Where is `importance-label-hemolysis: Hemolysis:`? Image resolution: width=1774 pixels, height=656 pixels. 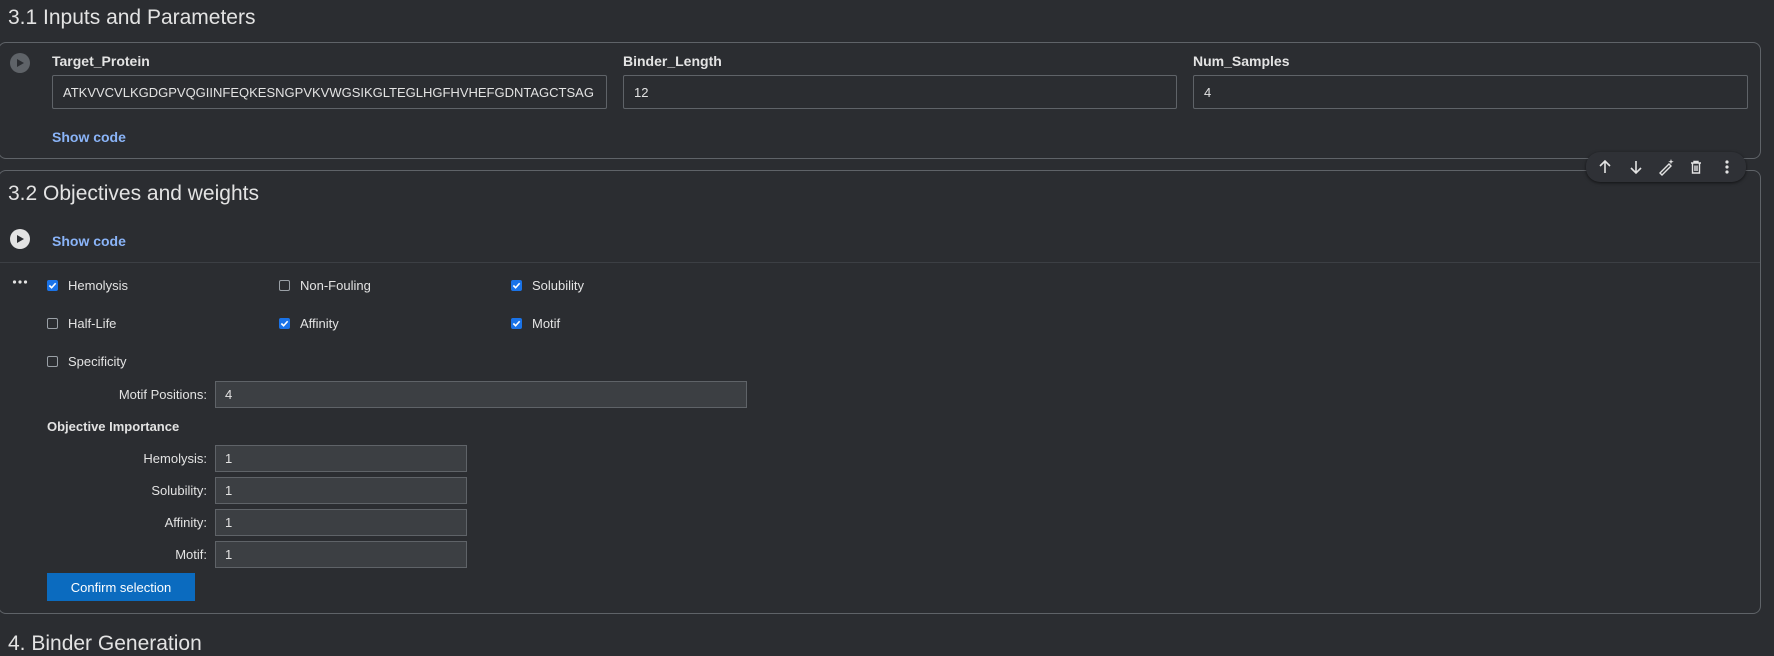
importance-label-hemolysis: Hemolysis: is located at coordinates (175, 458).